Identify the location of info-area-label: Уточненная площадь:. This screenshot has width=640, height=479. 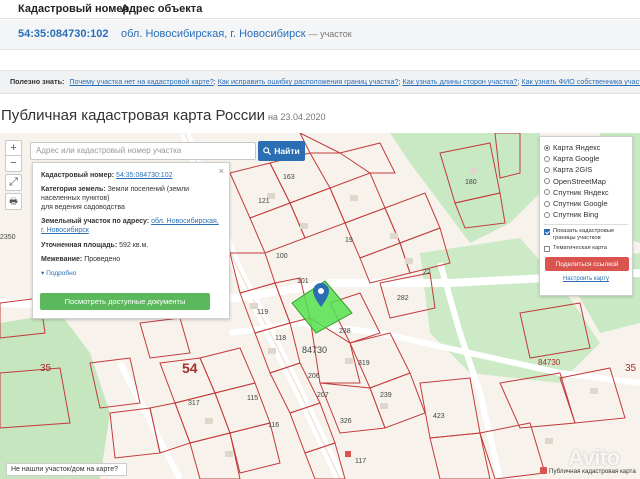
(79, 245).